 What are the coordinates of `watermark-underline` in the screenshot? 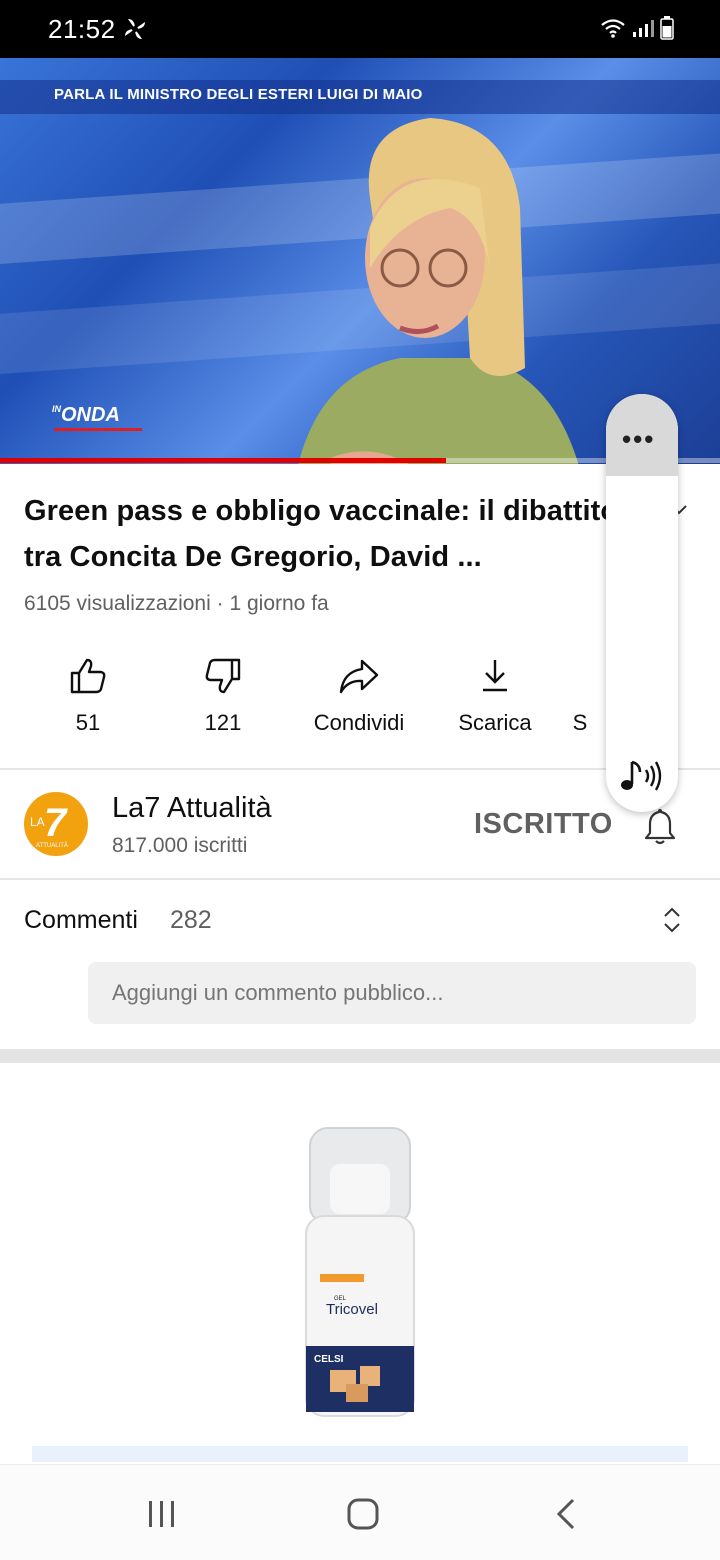 It's located at (98, 429).